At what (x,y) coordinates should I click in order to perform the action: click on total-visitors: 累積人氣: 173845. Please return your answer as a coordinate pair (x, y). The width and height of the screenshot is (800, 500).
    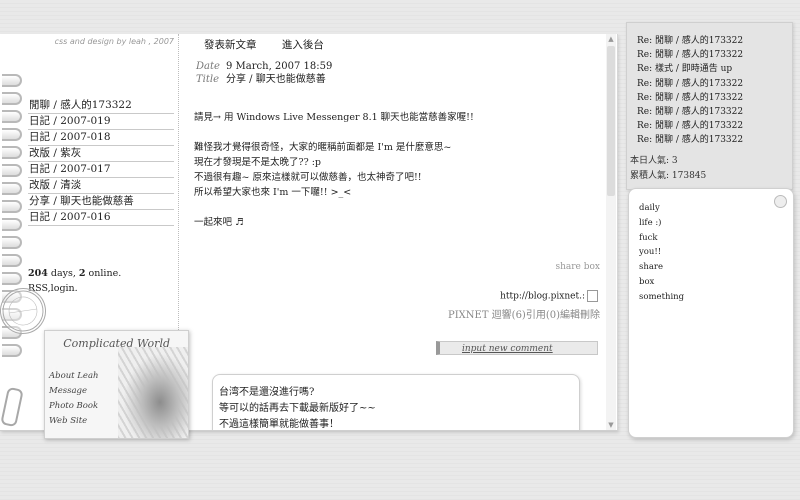
    Looking at the image, I should click on (668, 176).